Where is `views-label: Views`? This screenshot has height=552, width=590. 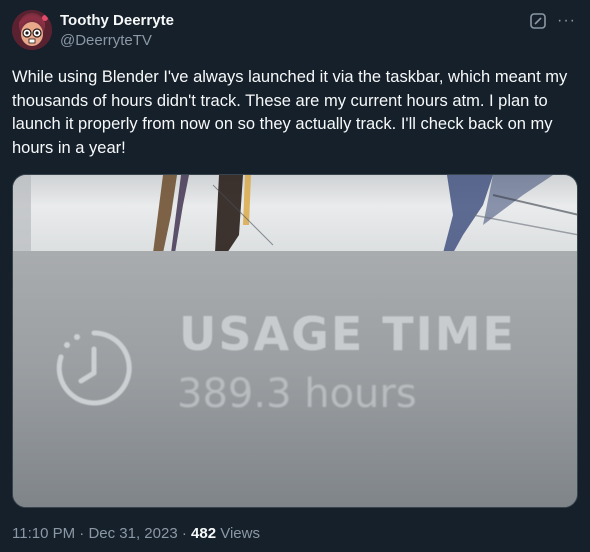
views-label: Views is located at coordinates (238, 533).